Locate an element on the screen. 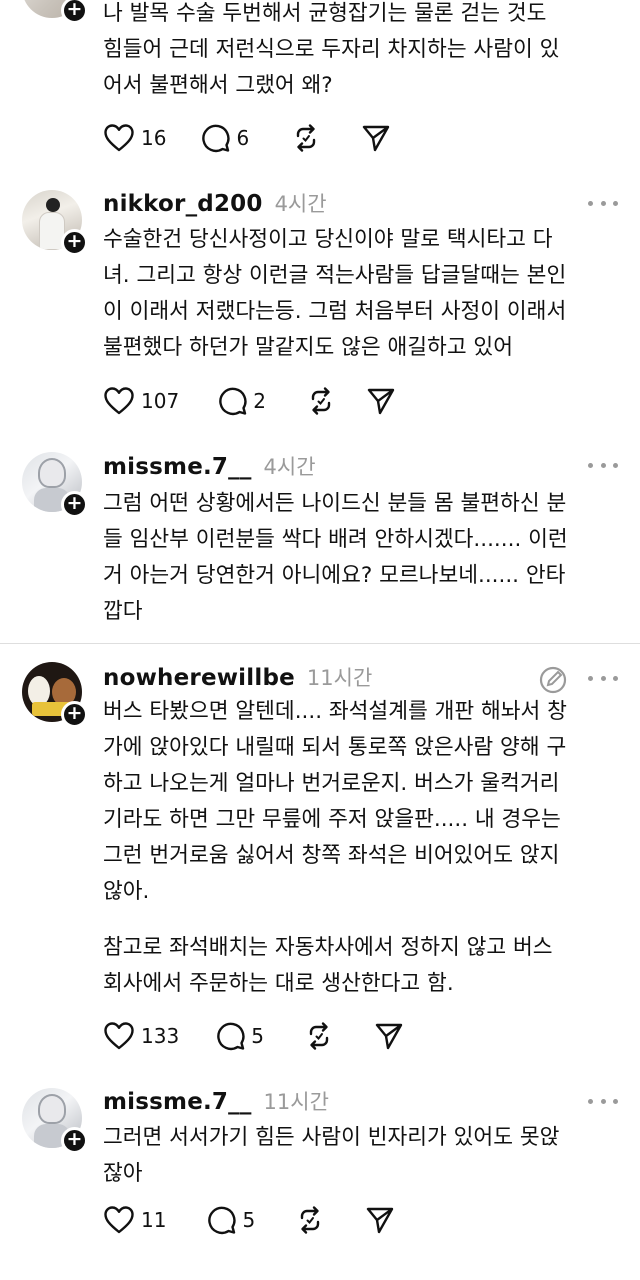 This screenshot has width=640, height=1280. reply-button: 6 is located at coordinates (224, 138).